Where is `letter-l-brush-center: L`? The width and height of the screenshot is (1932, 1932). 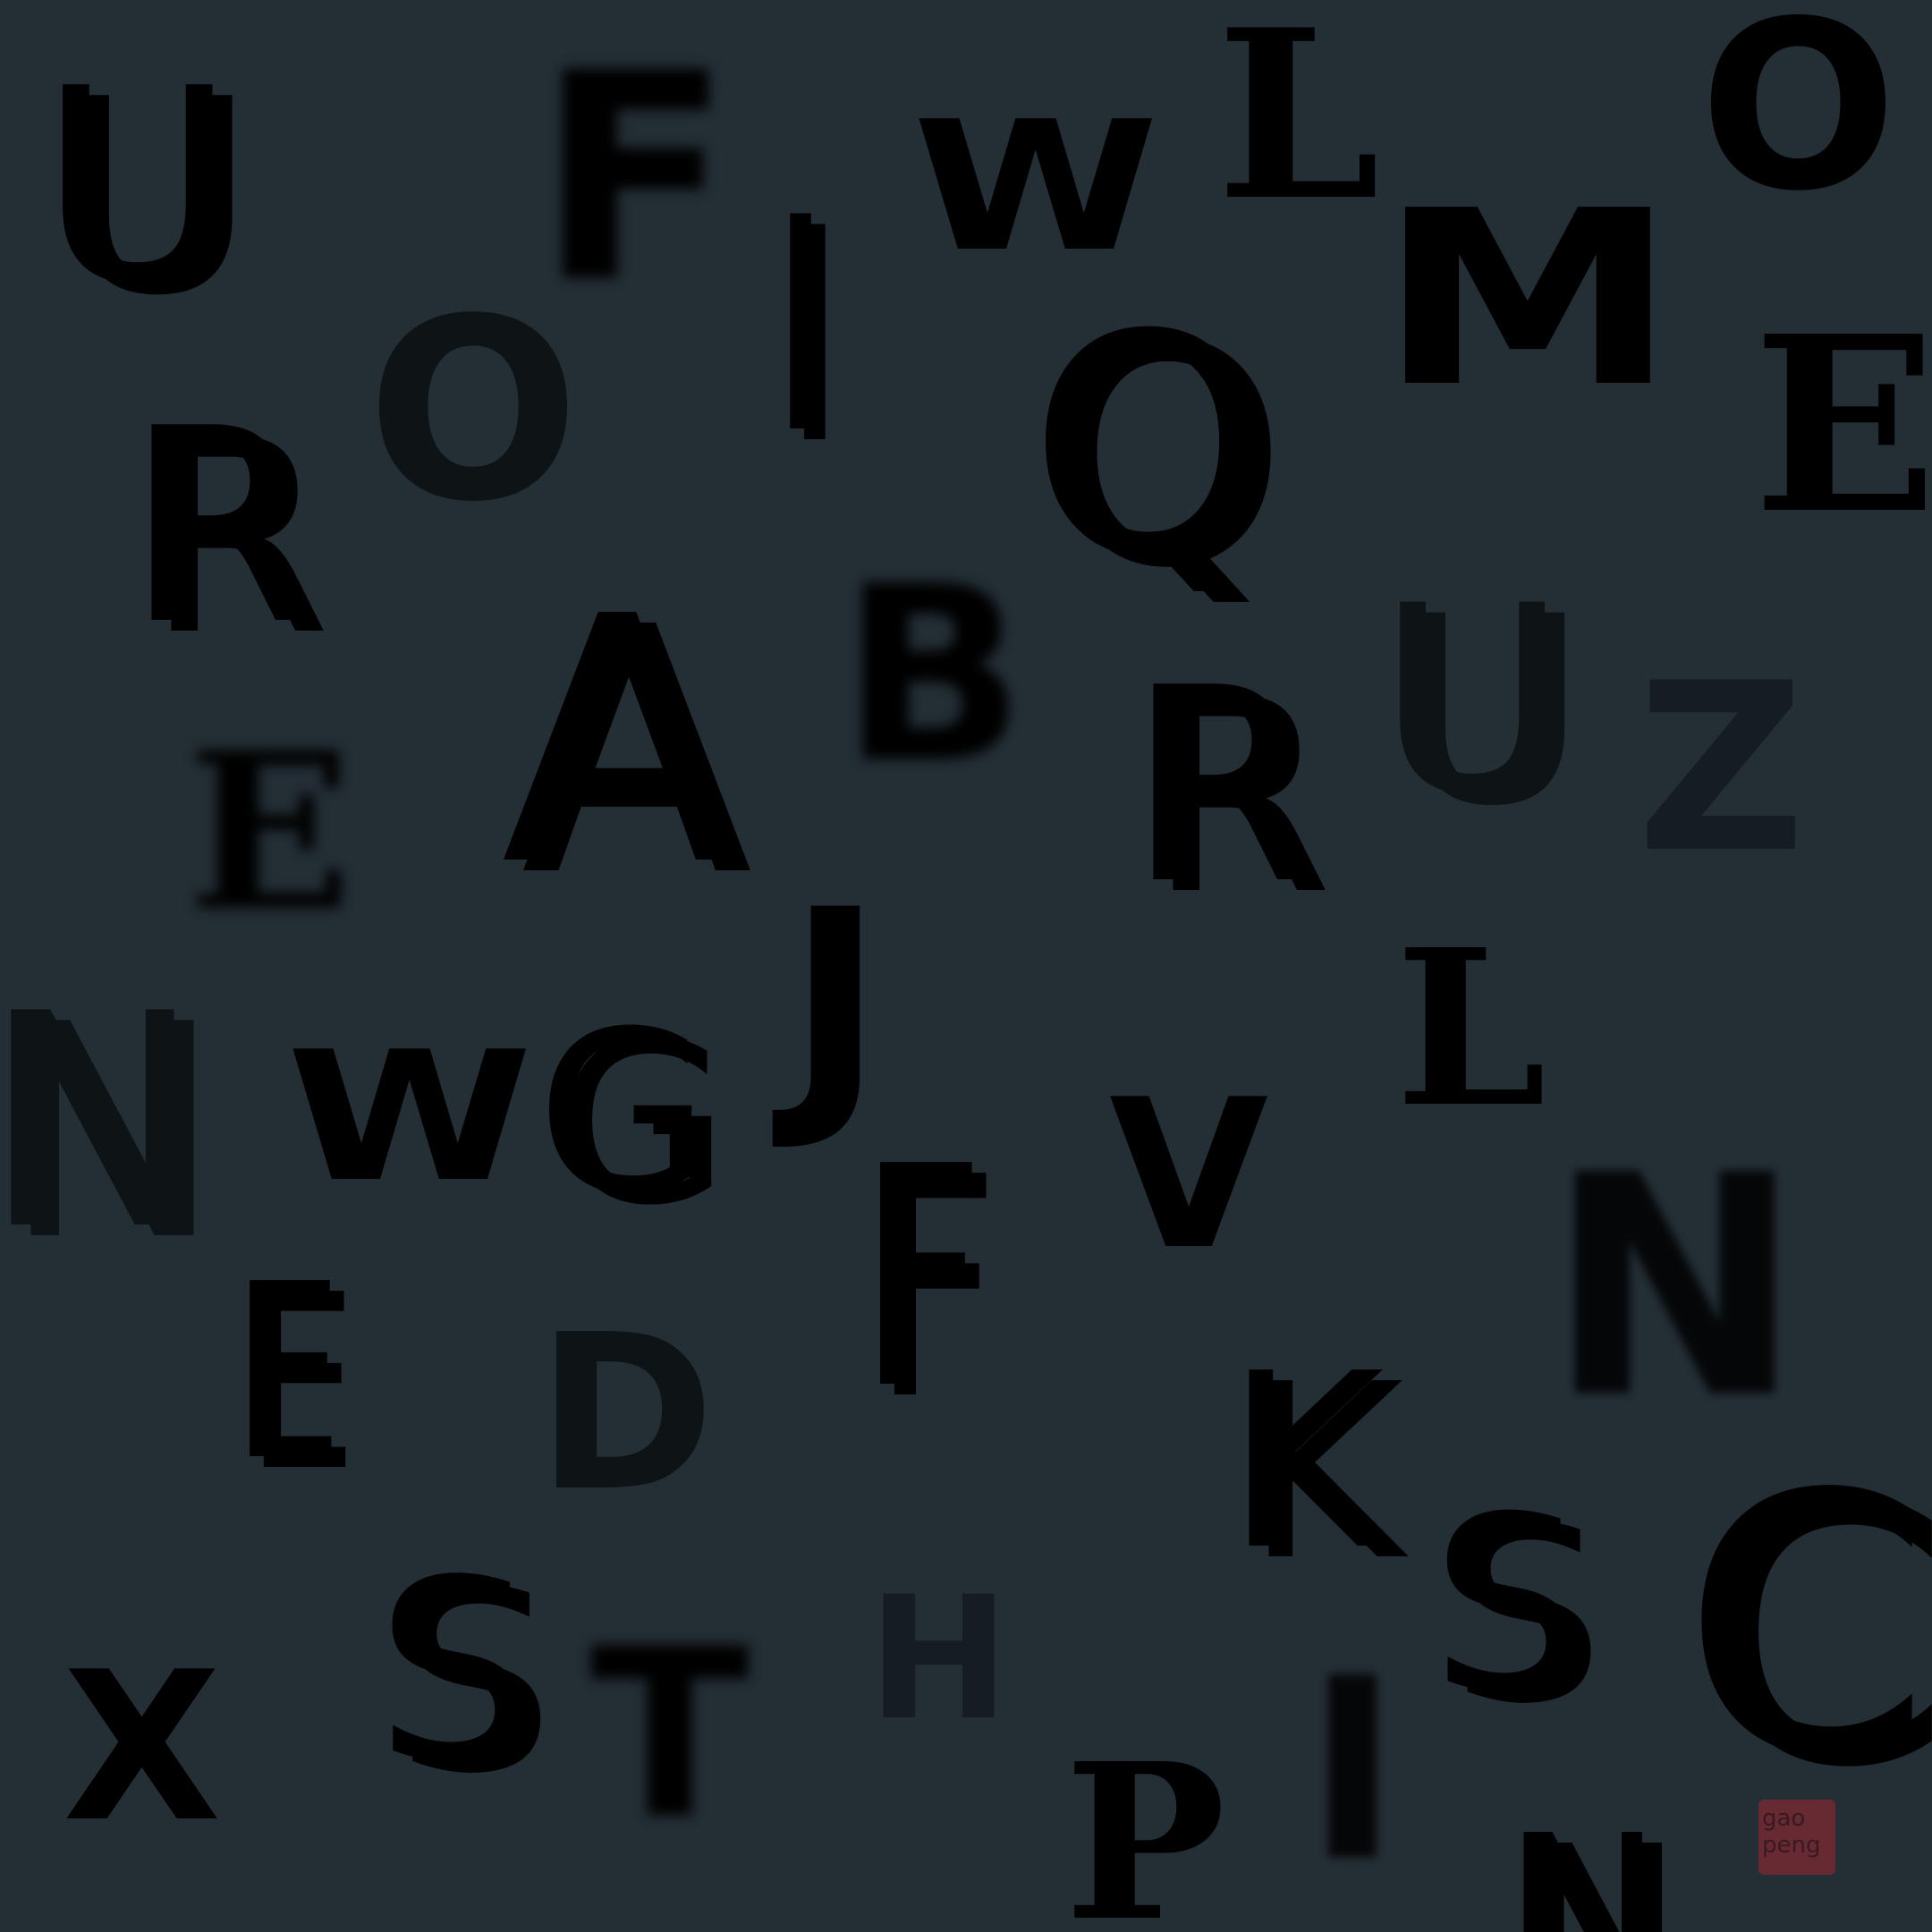
letter-l-brush-center: L is located at coordinates (1470, 1028).